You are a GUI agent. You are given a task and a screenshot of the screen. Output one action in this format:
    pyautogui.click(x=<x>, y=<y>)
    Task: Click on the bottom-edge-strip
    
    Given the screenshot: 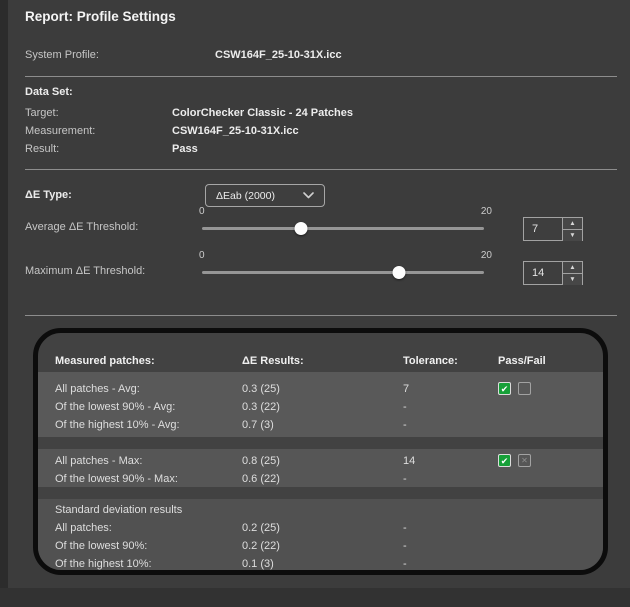 What is the action you would take?
    pyautogui.click(x=315, y=597)
    